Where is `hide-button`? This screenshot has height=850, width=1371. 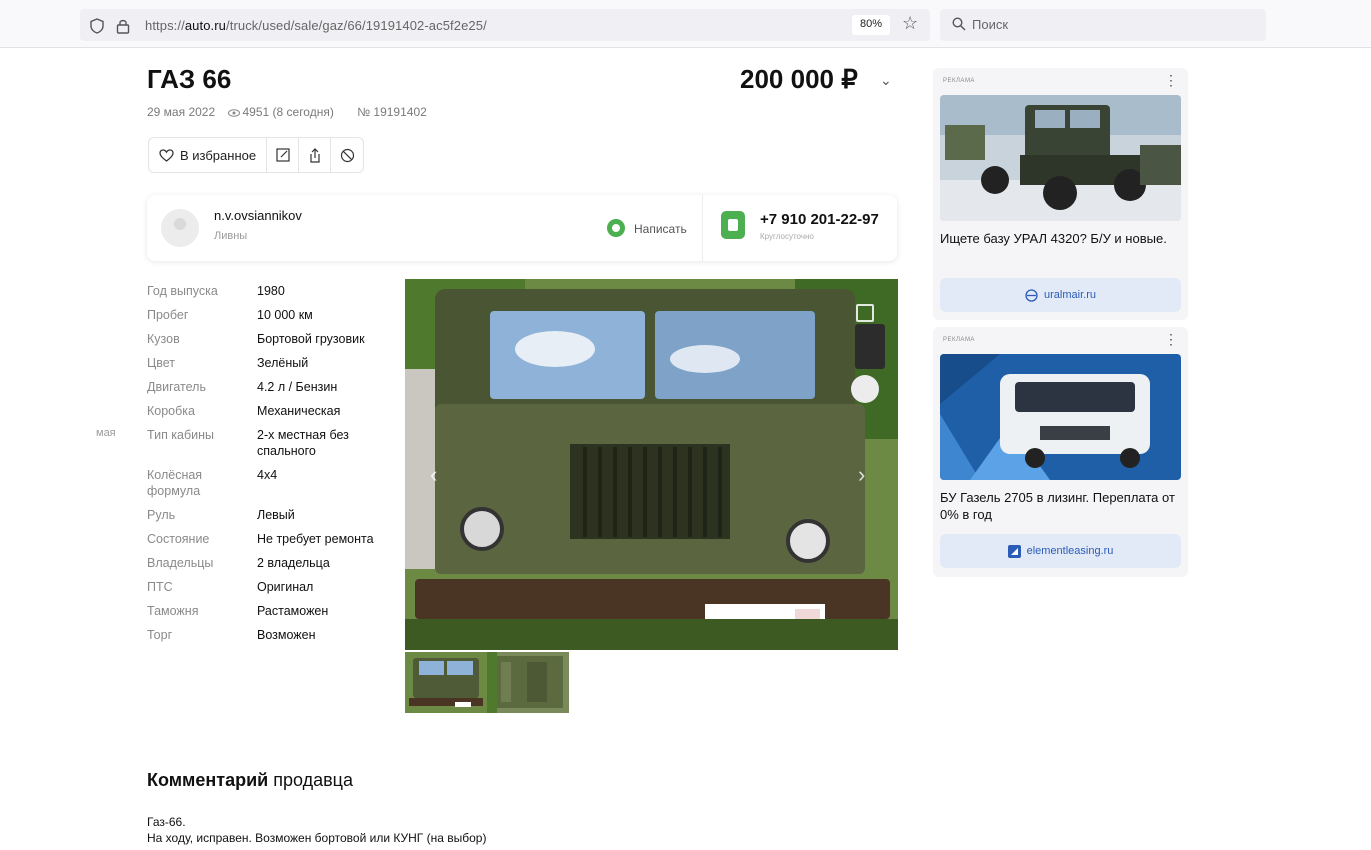 hide-button is located at coordinates (347, 155).